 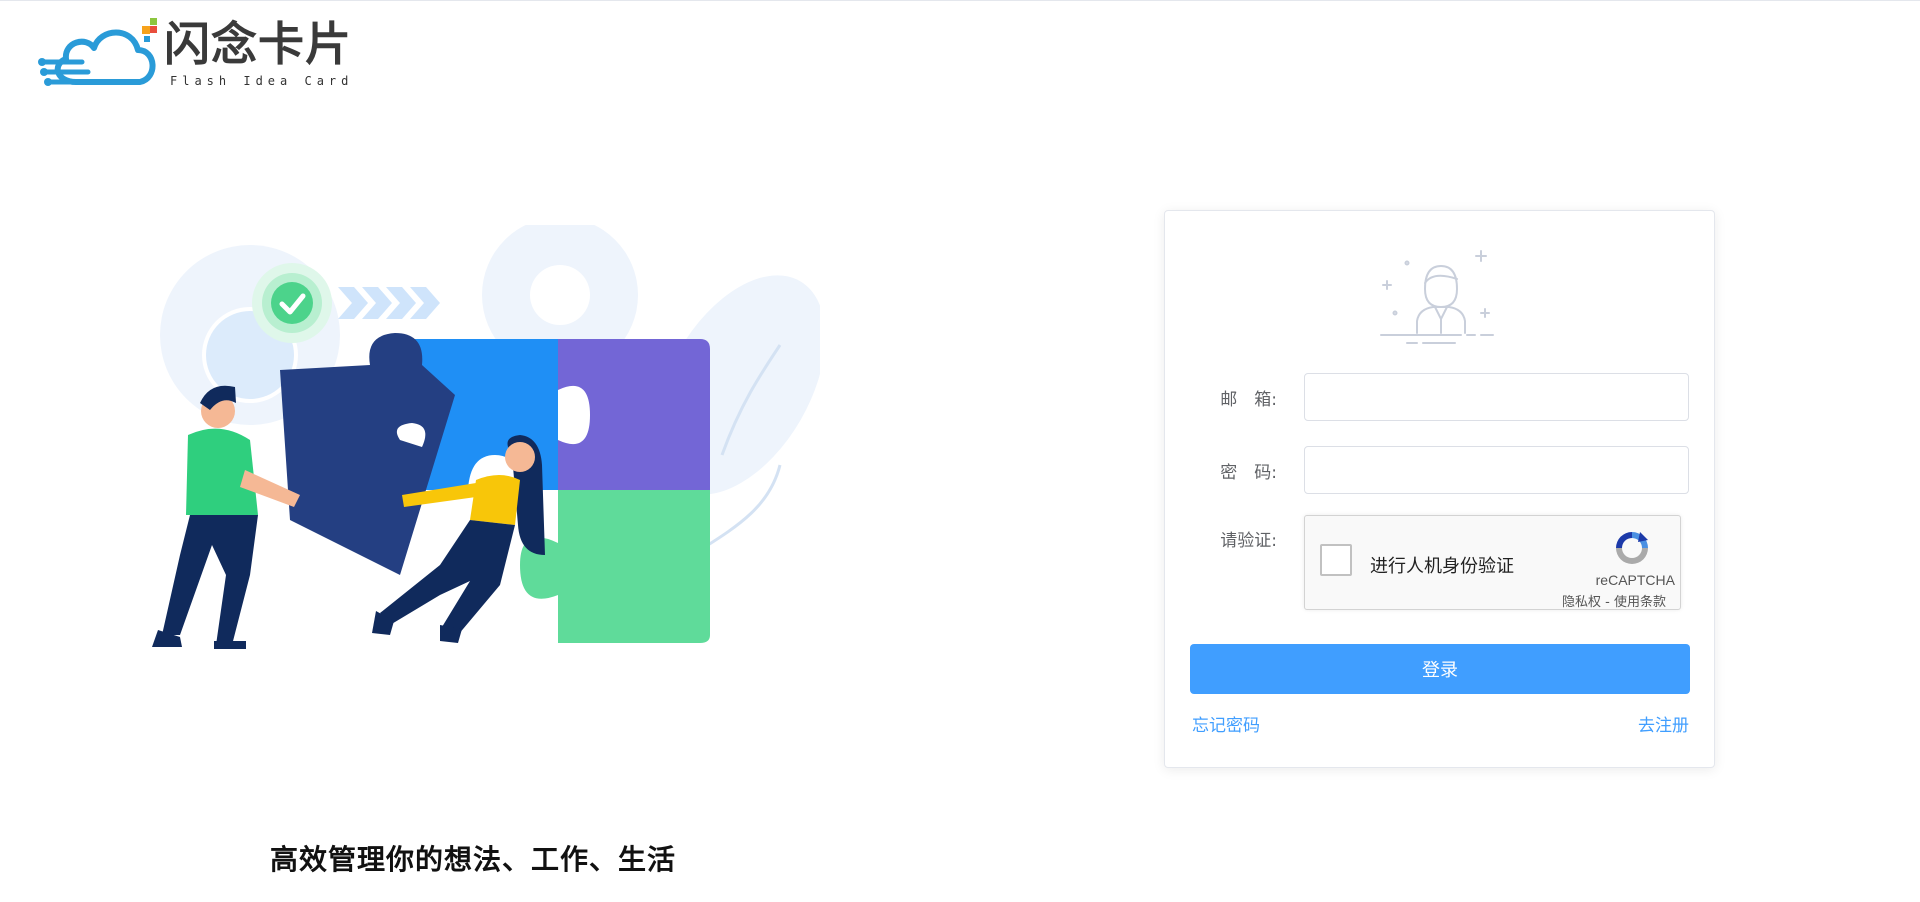 What do you see at coordinates (1226, 723) in the screenshot?
I see `forgot-password-link: 忘记密码` at bounding box center [1226, 723].